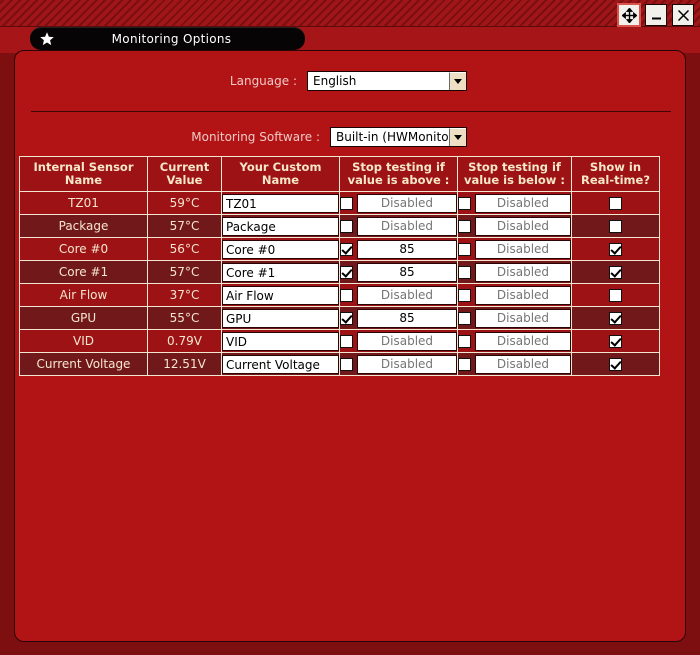  I want to click on star-icon, so click(47, 39).